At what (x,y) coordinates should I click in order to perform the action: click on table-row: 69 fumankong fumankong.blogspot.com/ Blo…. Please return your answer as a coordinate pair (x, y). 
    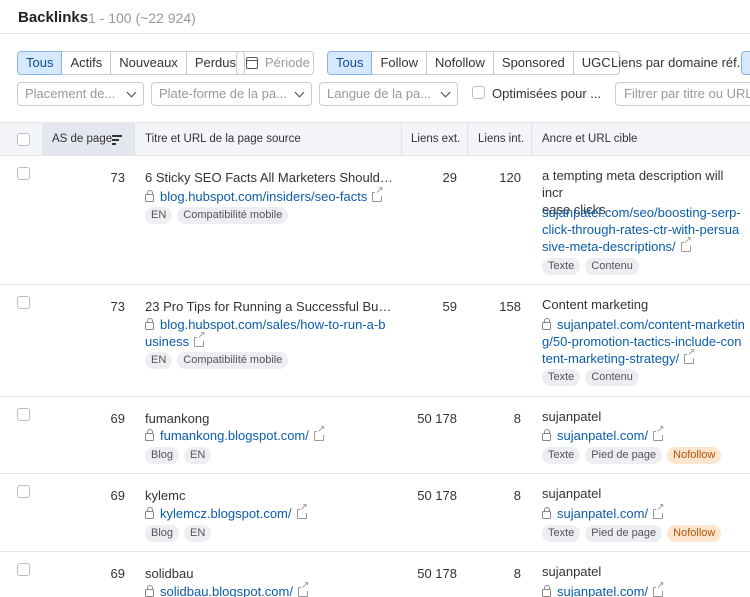
    Looking at the image, I should click on (375, 435).